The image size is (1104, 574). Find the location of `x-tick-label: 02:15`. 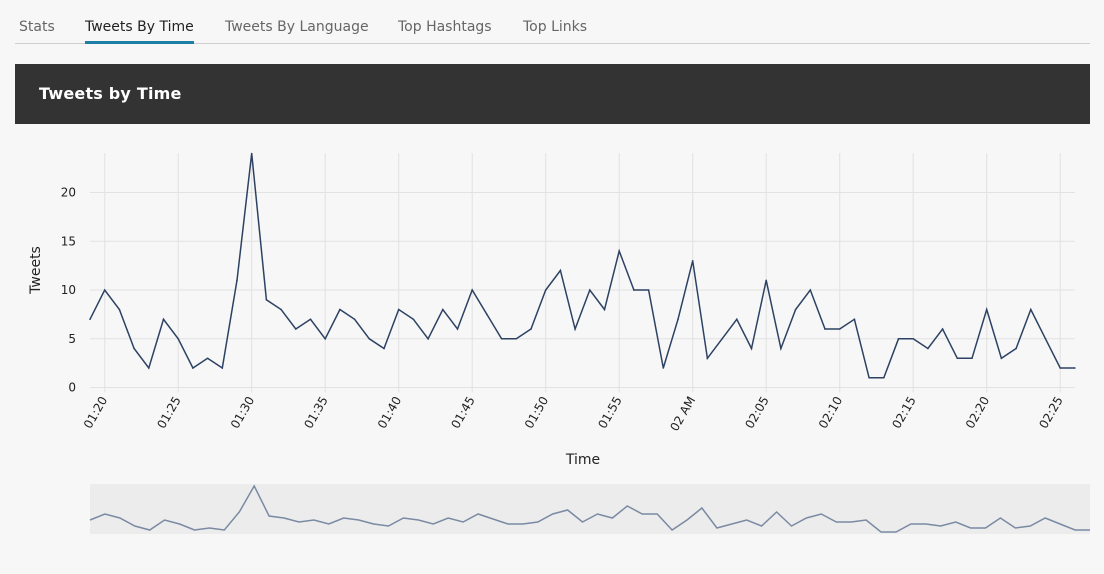

x-tick-label: 02:15 is located at coordinates (903, 412).